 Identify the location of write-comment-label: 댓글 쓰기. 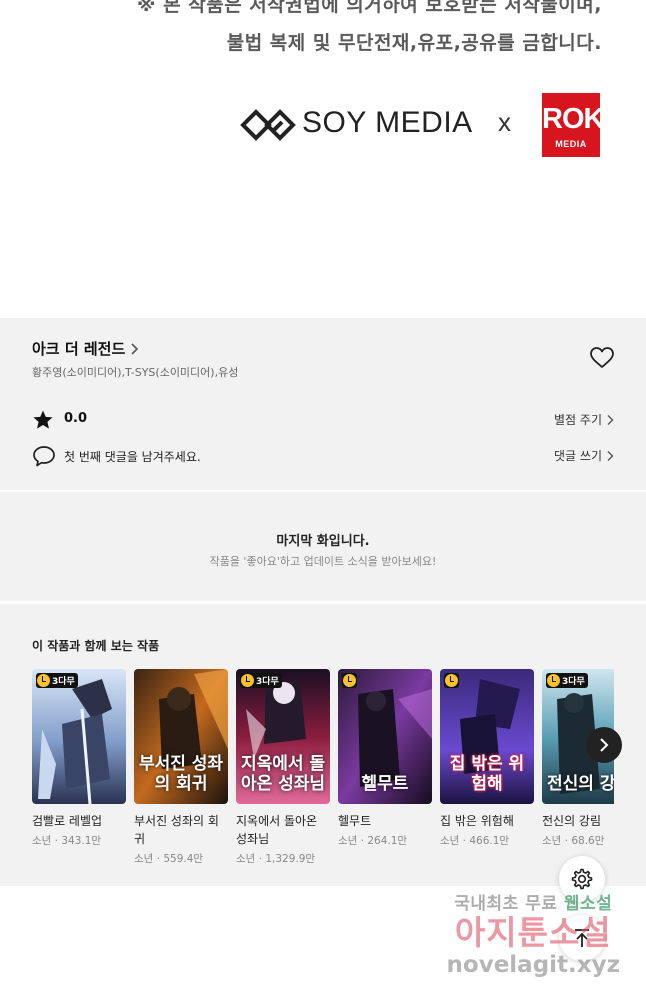
(578, 456).